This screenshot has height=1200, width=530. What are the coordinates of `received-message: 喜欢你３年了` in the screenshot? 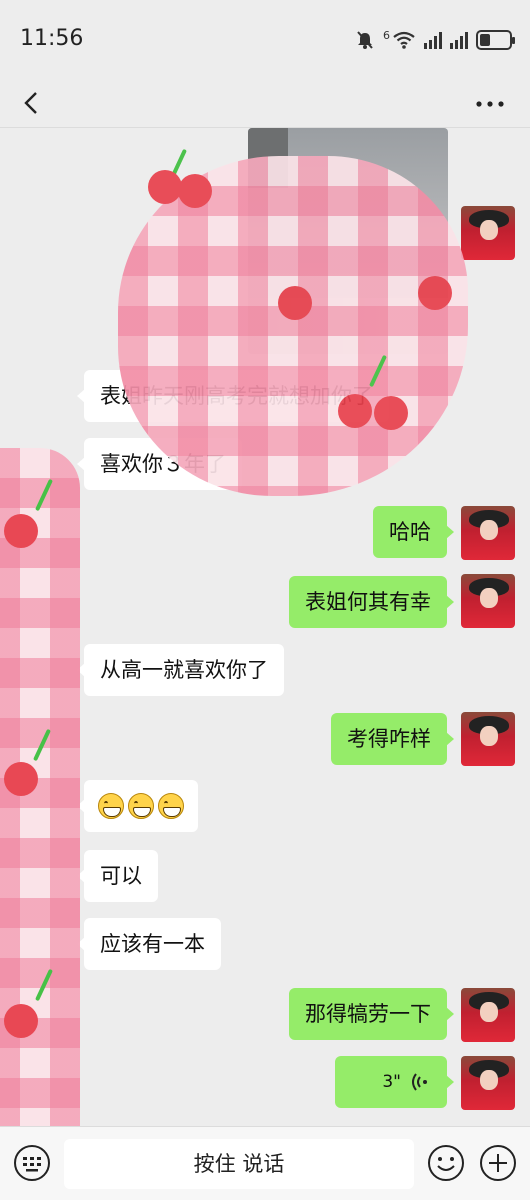 It's located at (159, 464).